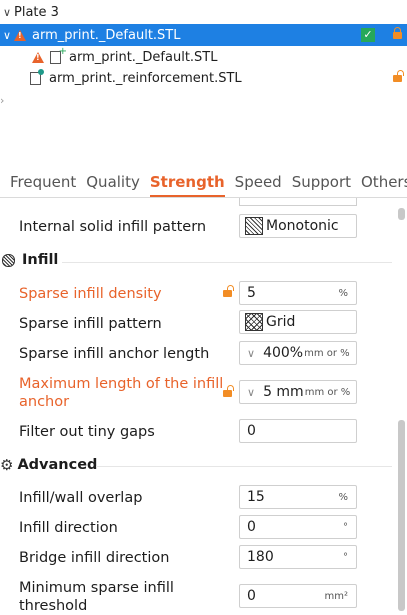 This screenshot has width=407, height=615. What do you see at coordinates (321, 185) in the screenshot?
I see `tab-support: Support` at bounding box center [321, 185].